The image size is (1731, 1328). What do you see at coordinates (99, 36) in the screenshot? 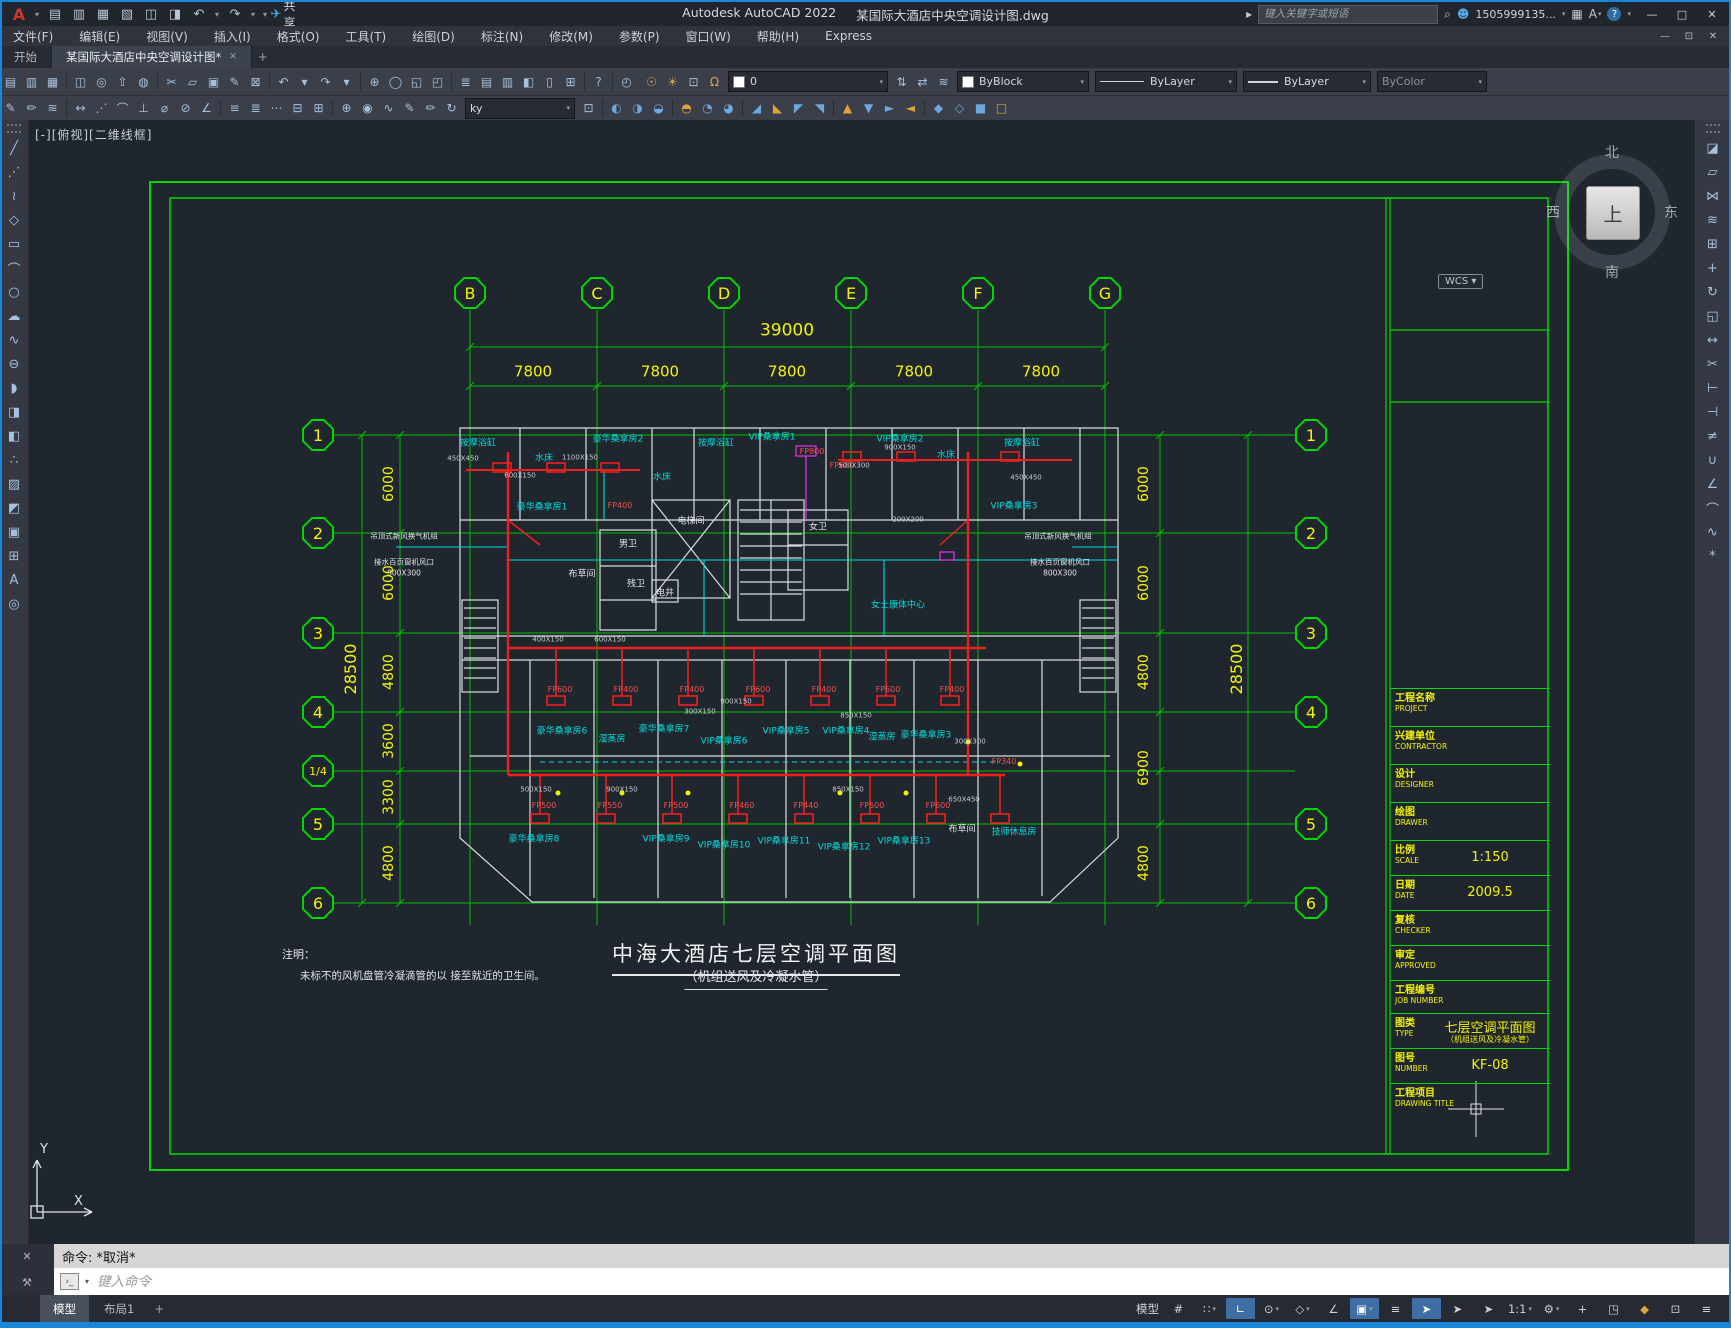
I see `menu-e: 编辑(E)` at bounding box center [99, 36].